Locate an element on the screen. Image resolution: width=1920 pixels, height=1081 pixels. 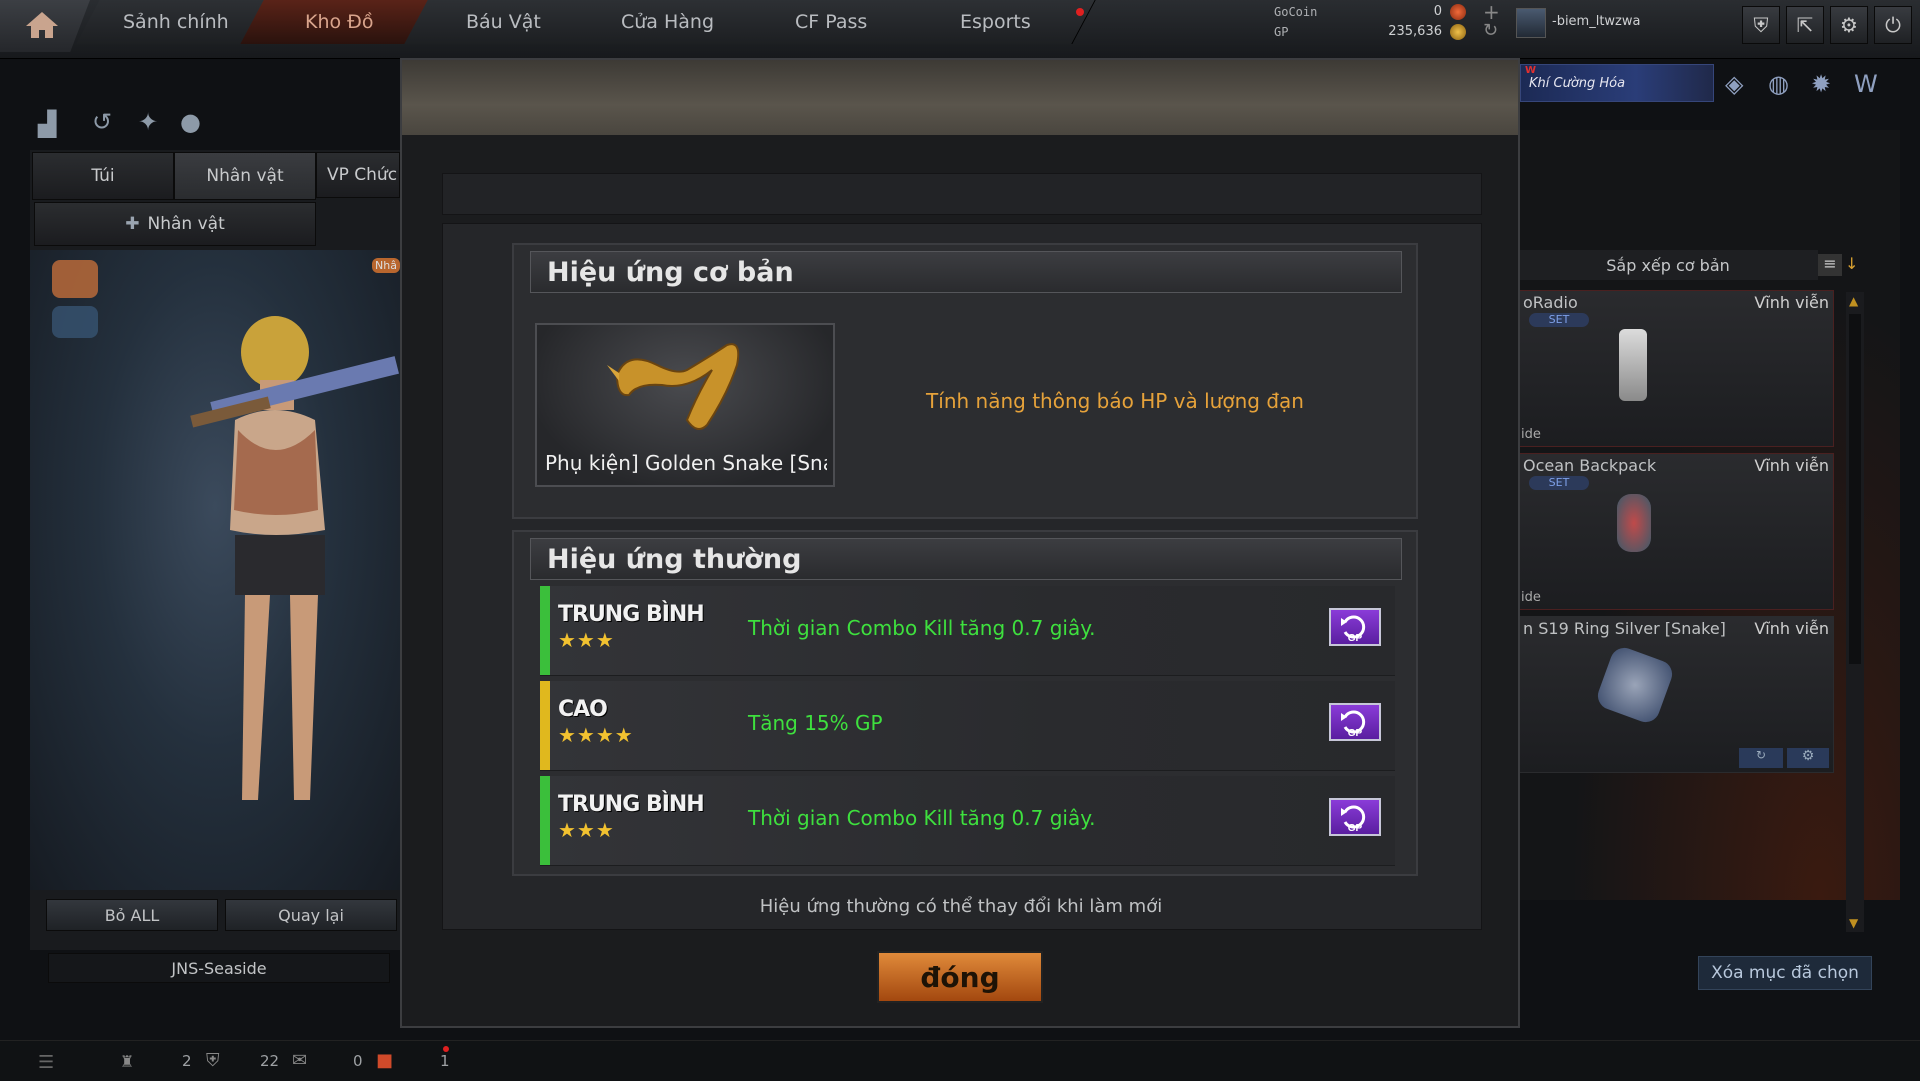
radio-image is located at coordinates (1633, 365).